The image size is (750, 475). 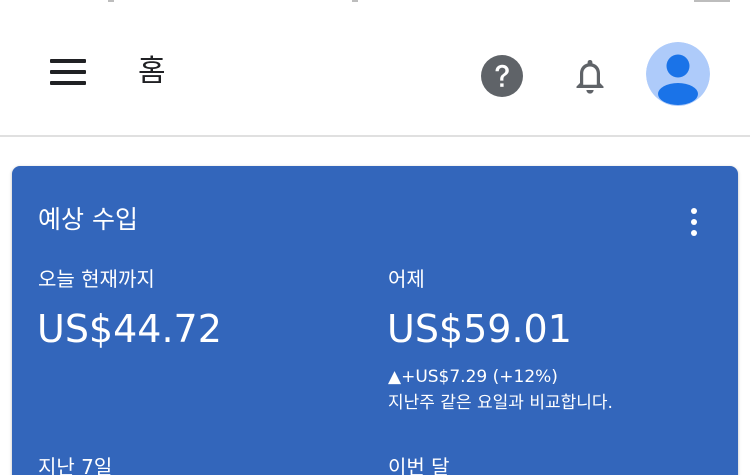 I want to click on hamburger-menu-icon, so click(x=68, y=61).